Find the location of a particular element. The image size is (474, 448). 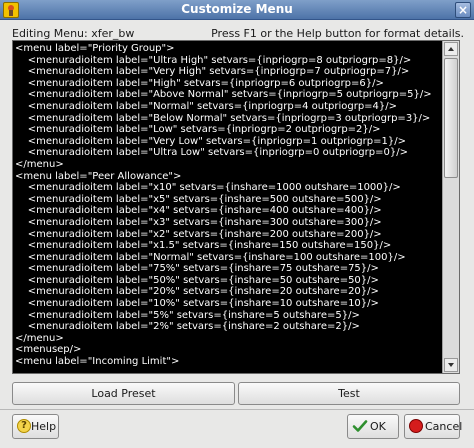

help-button-label: Help is located at coordinates (44, 426).